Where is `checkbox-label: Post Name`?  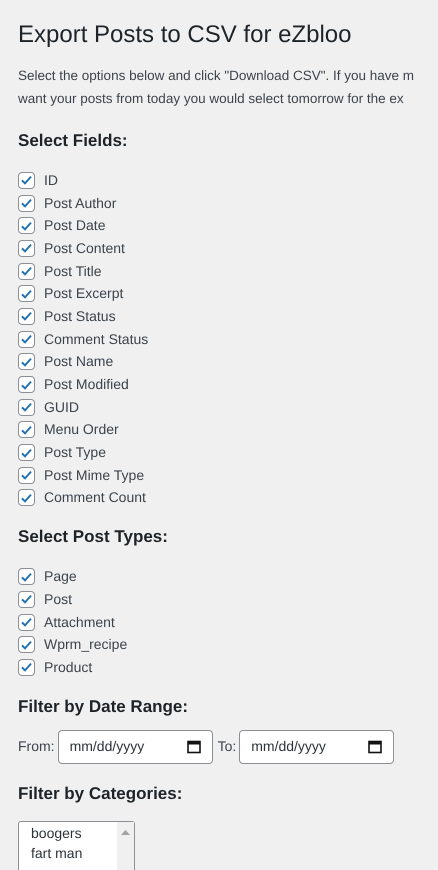
checkbox-label: Post Name is located at coordinates (79, 362).